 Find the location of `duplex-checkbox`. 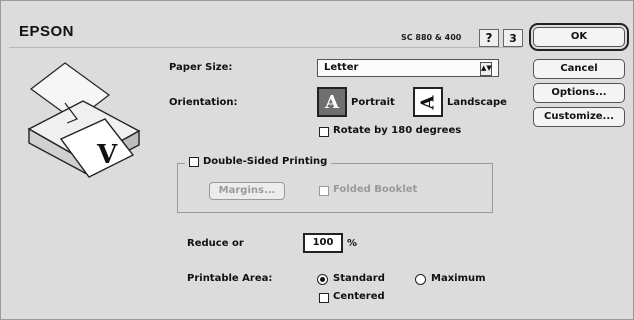

duplex-checkbox is located at coordinates (194, 161).